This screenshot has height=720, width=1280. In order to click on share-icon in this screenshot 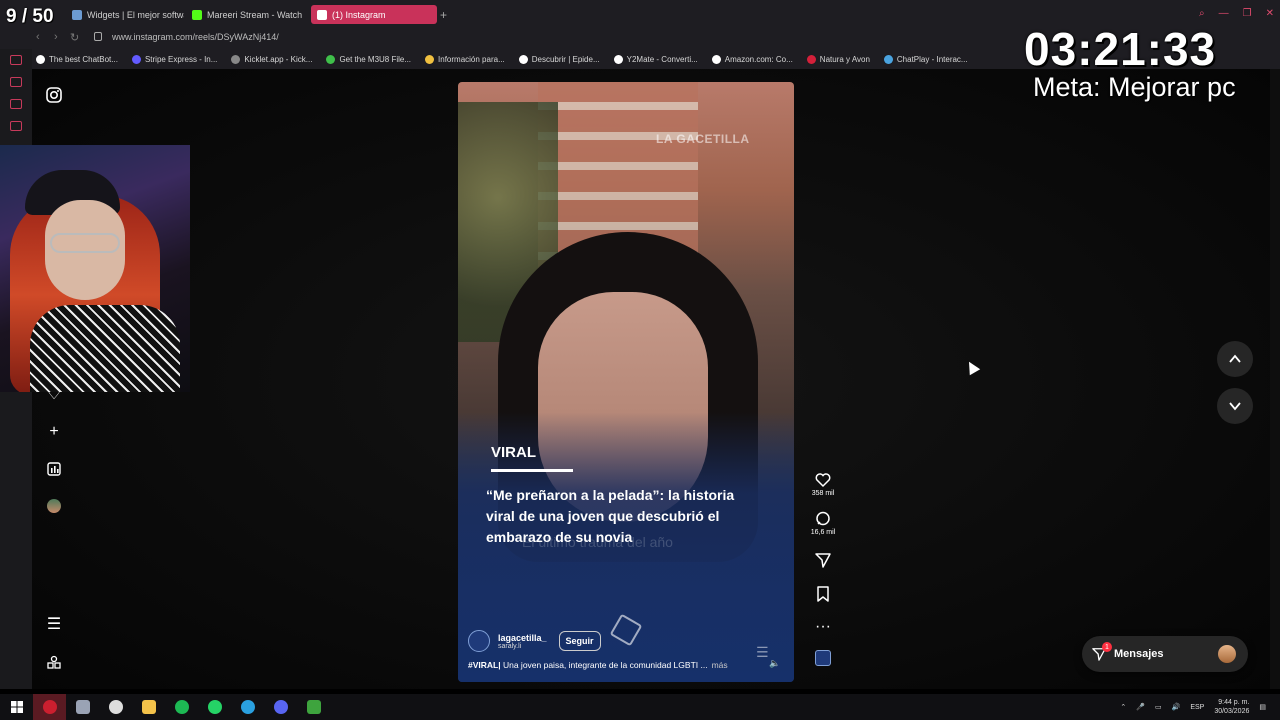, I will do `click(823, 560)`.